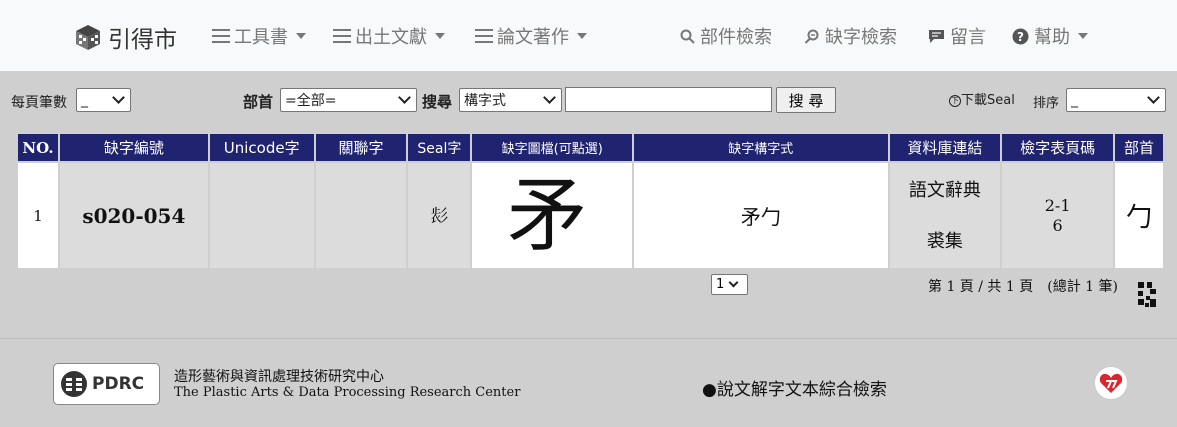 Image resolution: width=1177 pixels, height=427 pixels. Describe the element at coordinates (118, 384) in the screenshot. I see `pdrc-logo-text: PDRC` at that location.